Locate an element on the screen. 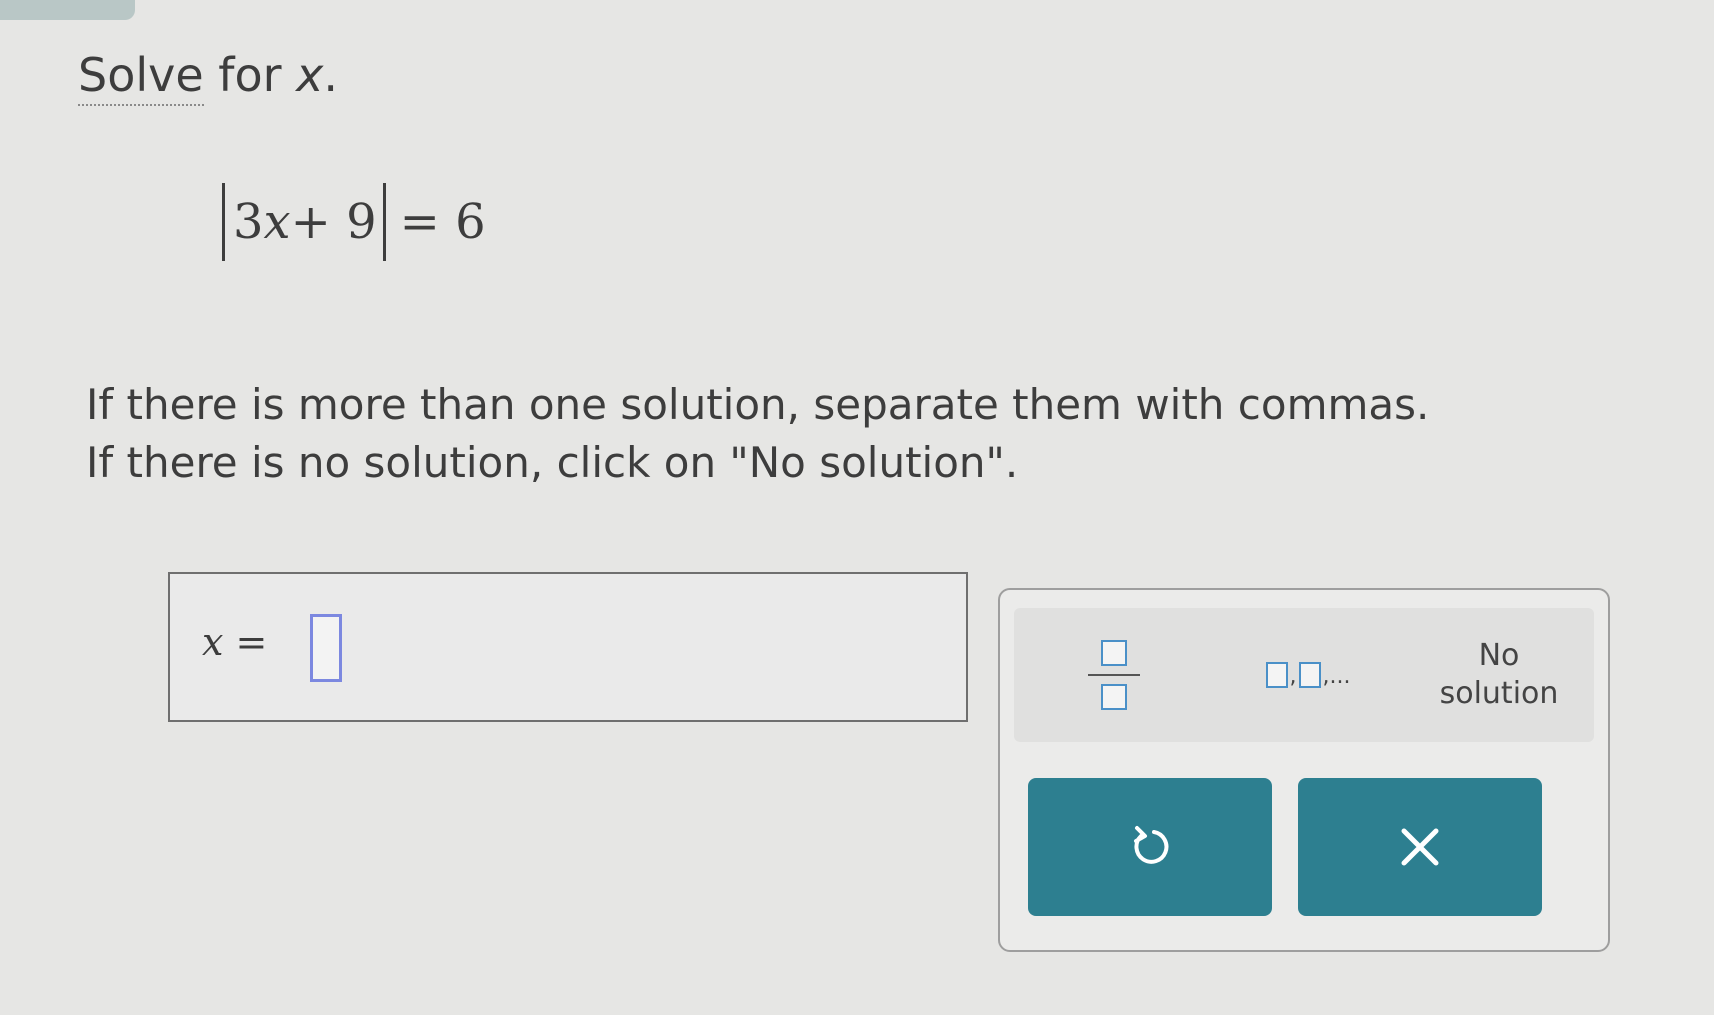 The image size is (1714, 1015). undo-button is located at coordinates (1150, 847).